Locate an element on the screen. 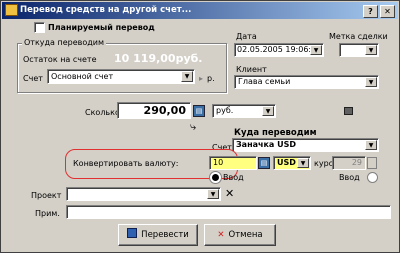 This screenshot has width=400, height=253. date-value: 02.05.2005 19:06:09 is located at coordinates (279, 49).